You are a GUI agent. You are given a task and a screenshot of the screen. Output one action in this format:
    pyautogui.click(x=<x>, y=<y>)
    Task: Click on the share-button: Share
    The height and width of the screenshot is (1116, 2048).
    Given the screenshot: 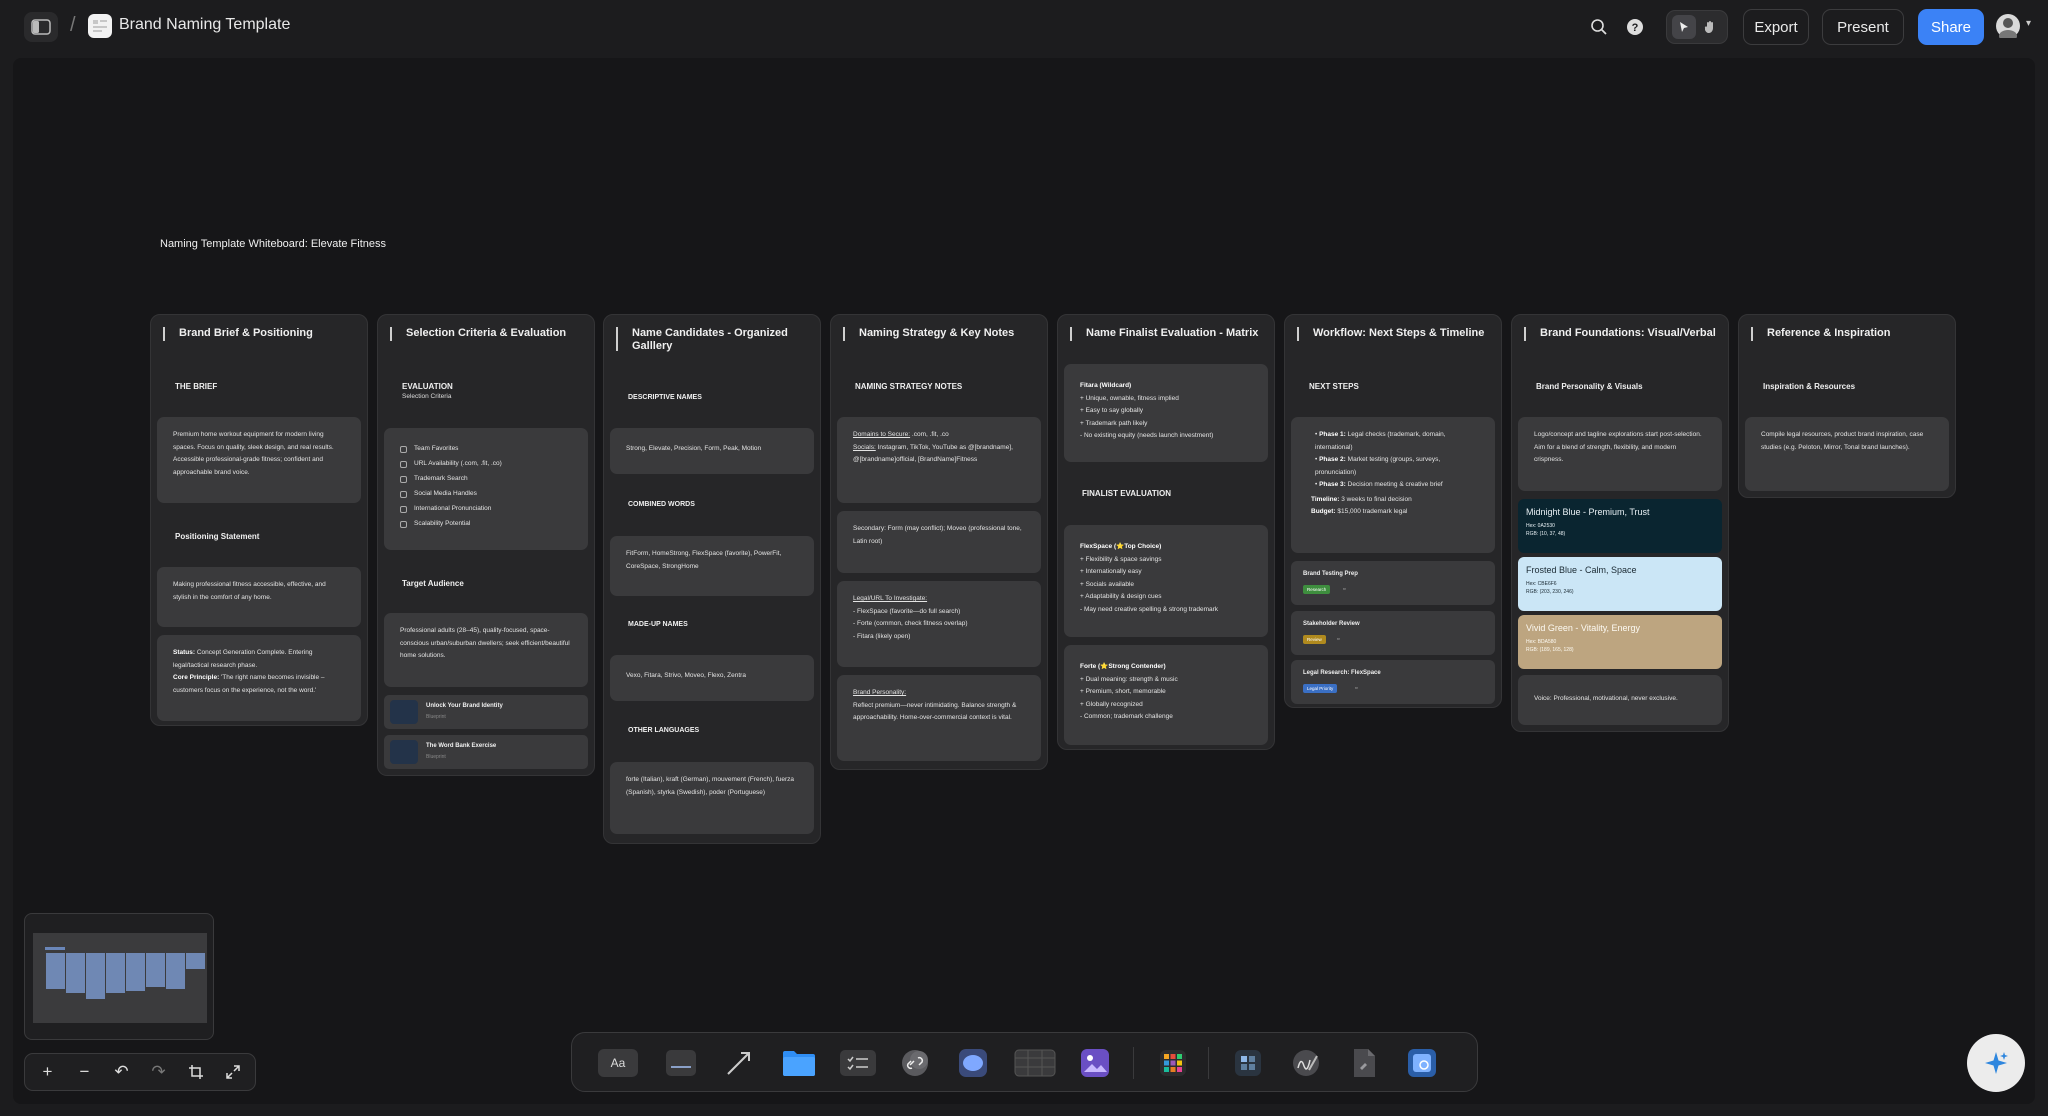 What is the action you would take?
    pyautogui.click(x=1951, y=27)
    